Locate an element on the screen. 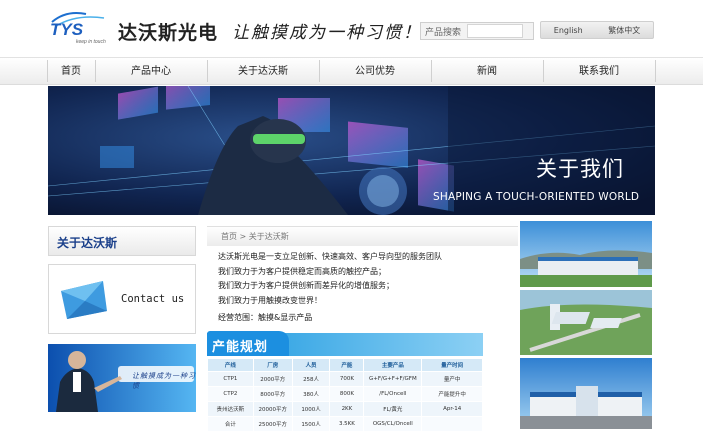 This screenshot has width=703, height=437. capacity-title: 产能规划 is located at coordinates (240, 347).